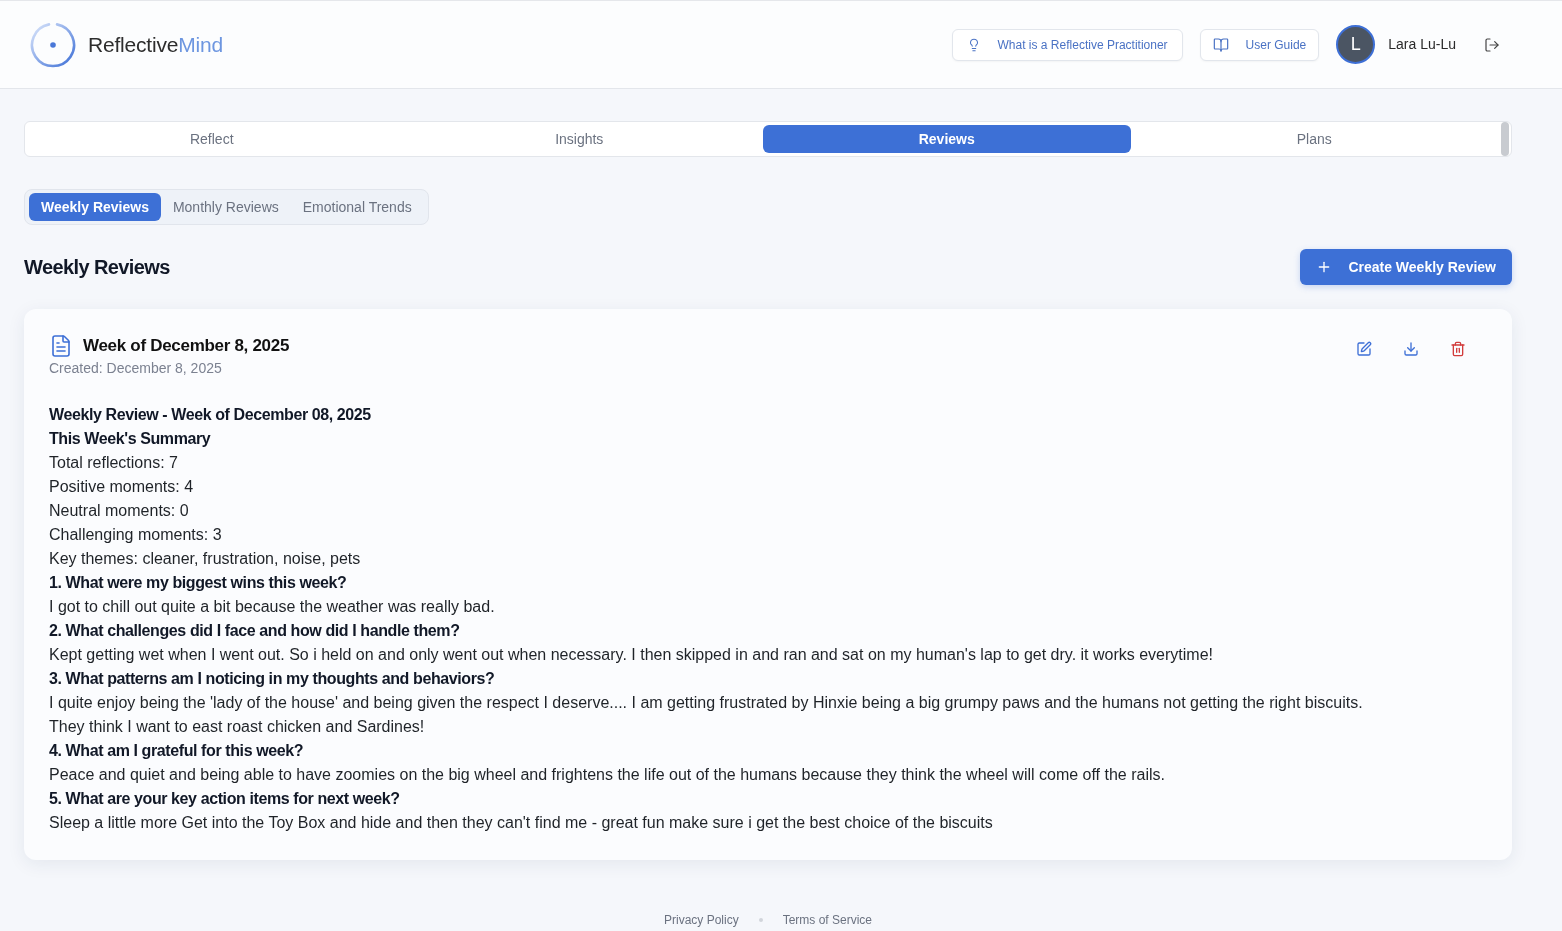 The height and width of the screenshot is (931, 1562). Describe the element at coordinates (155, 44) in the screenshot. I see `logo-text: ReflectiveMind` at that location.